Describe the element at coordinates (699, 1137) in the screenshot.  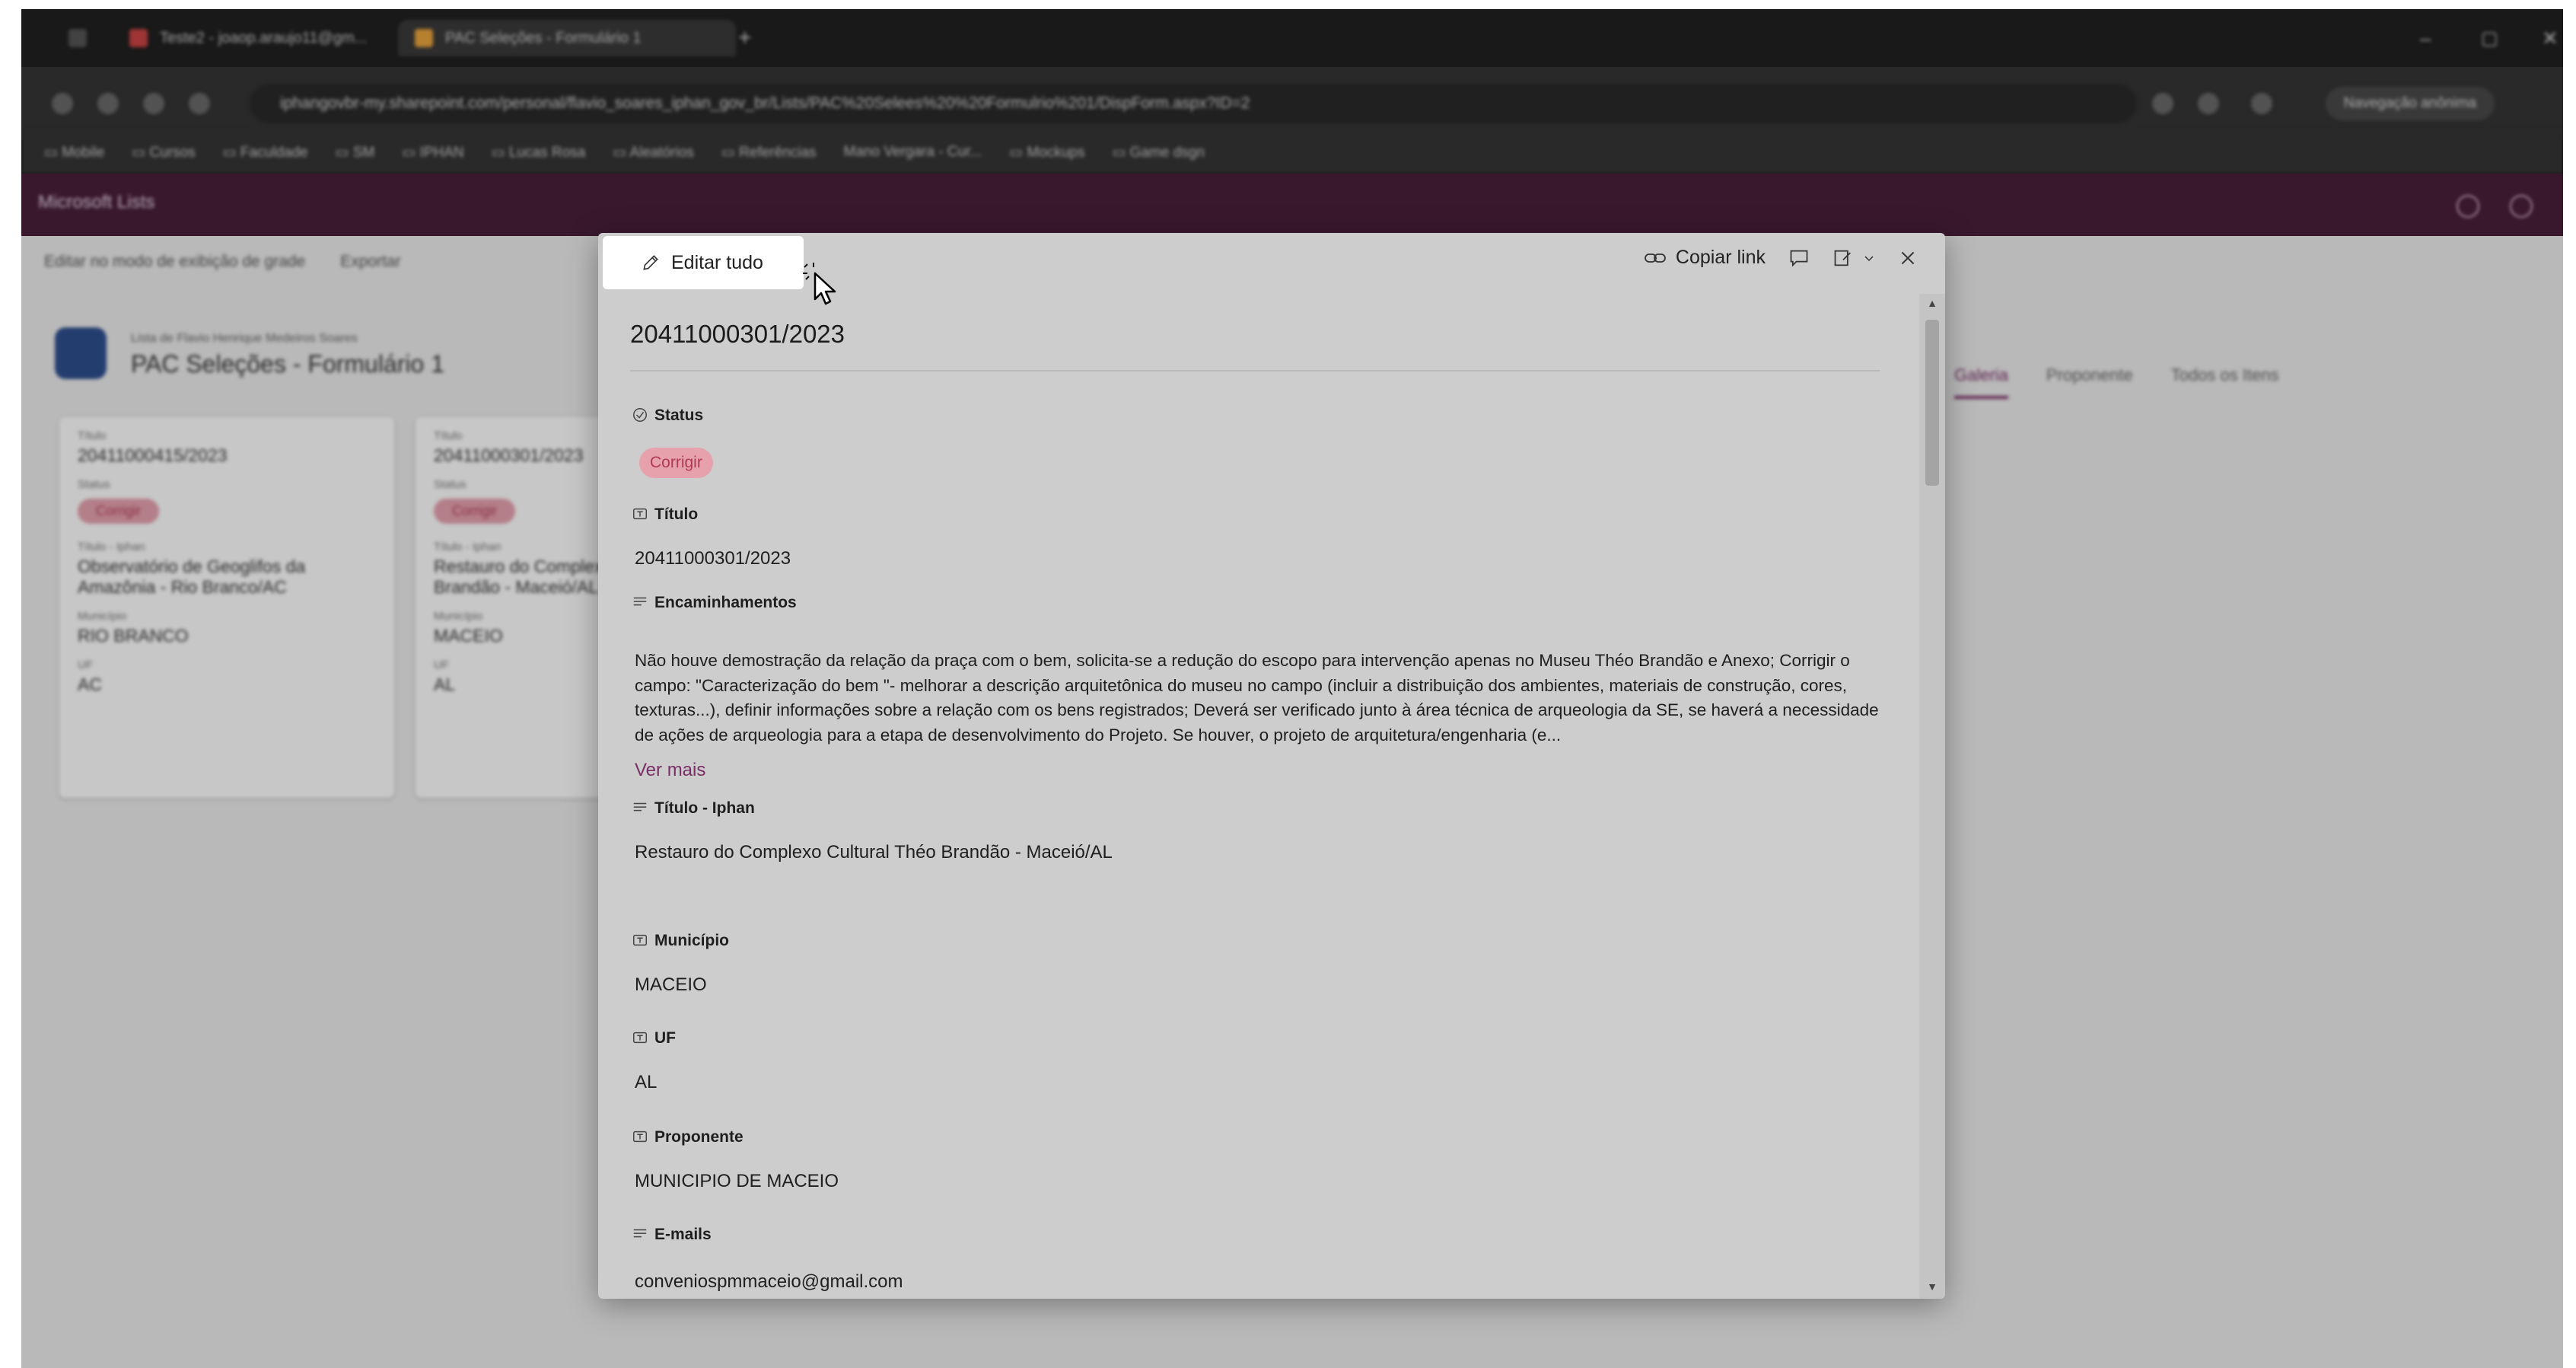
I see `proponente-label: Proponente` at that location.